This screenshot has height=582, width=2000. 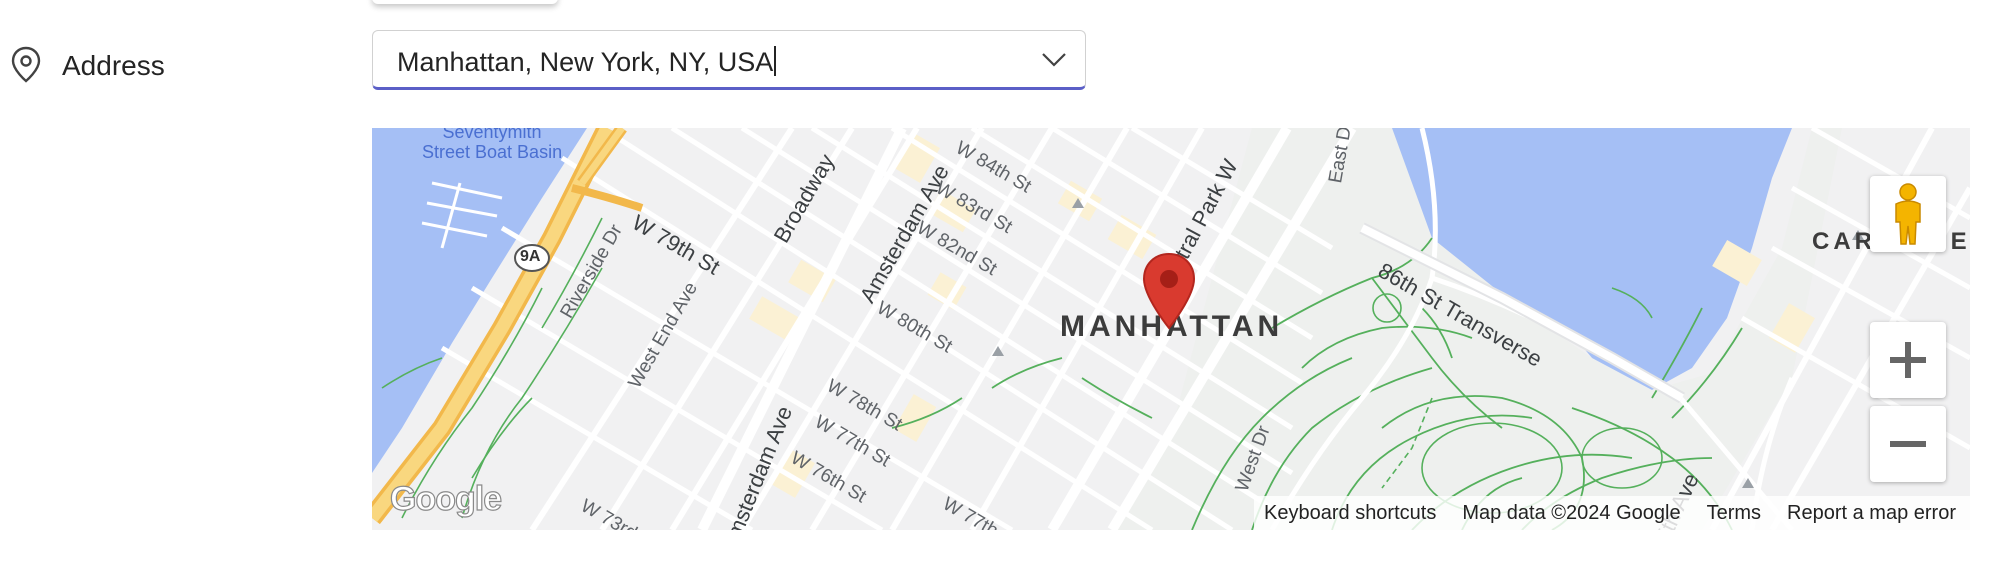 I want to click on pegman-icon, so click(x=1908, y=214).